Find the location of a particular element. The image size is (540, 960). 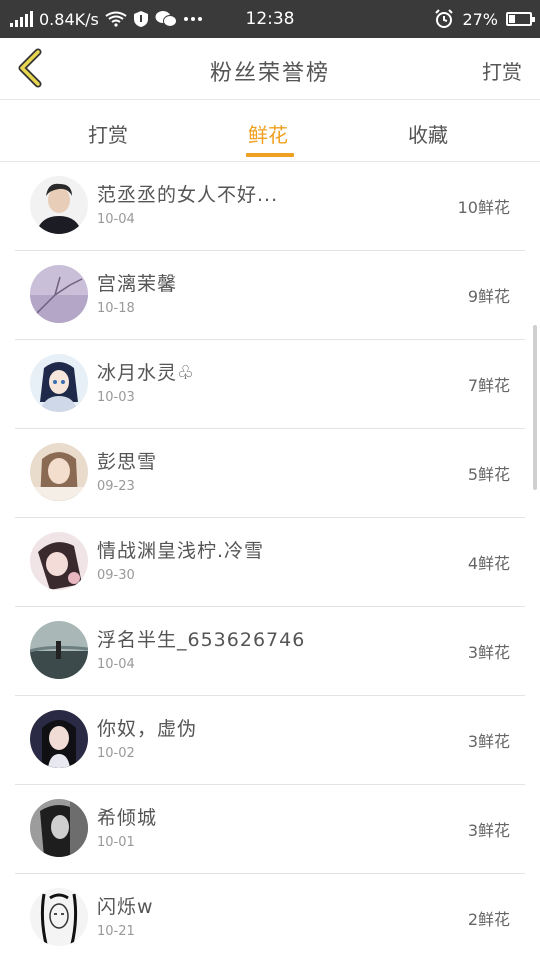

list-item: 宫漓茉馨 10-18 9鲜花 is located at coordinates (270, 295).